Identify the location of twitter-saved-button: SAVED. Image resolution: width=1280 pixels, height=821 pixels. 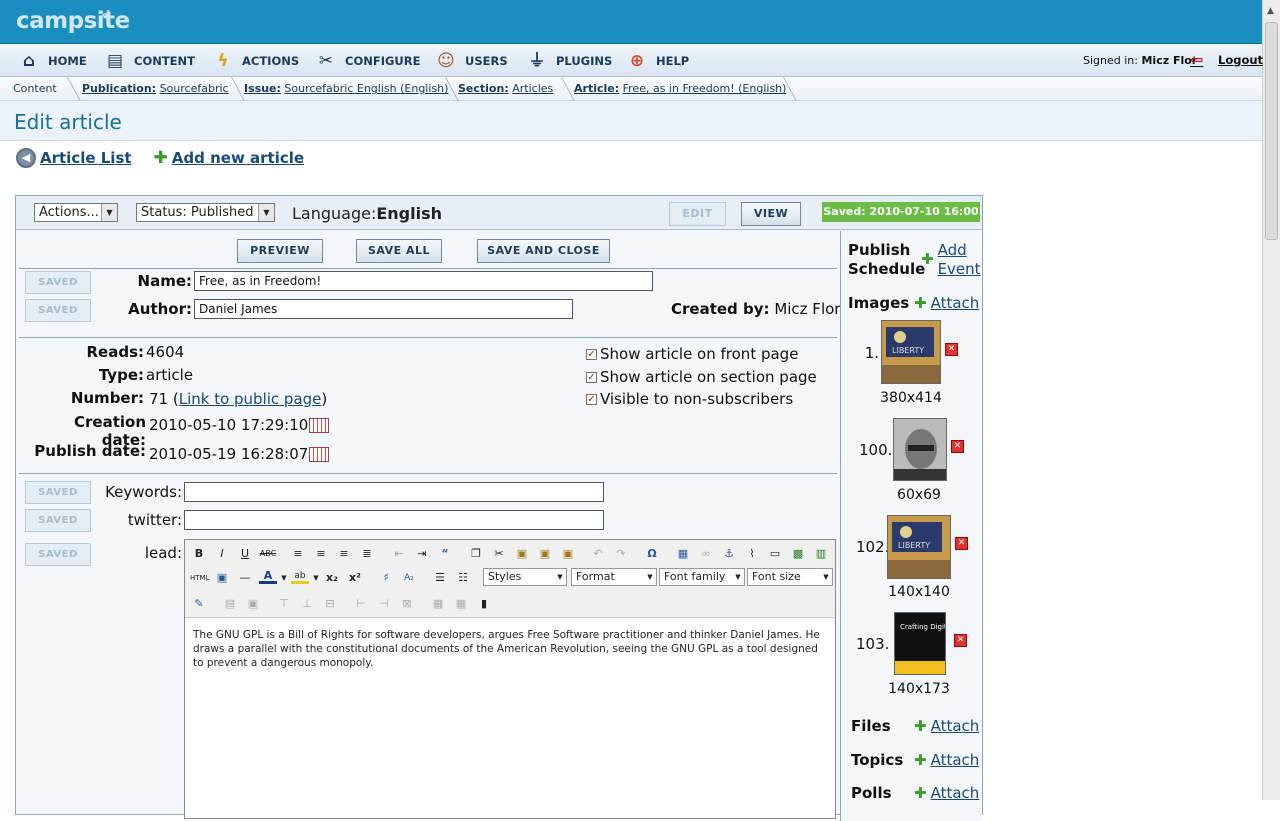
(58, 520).